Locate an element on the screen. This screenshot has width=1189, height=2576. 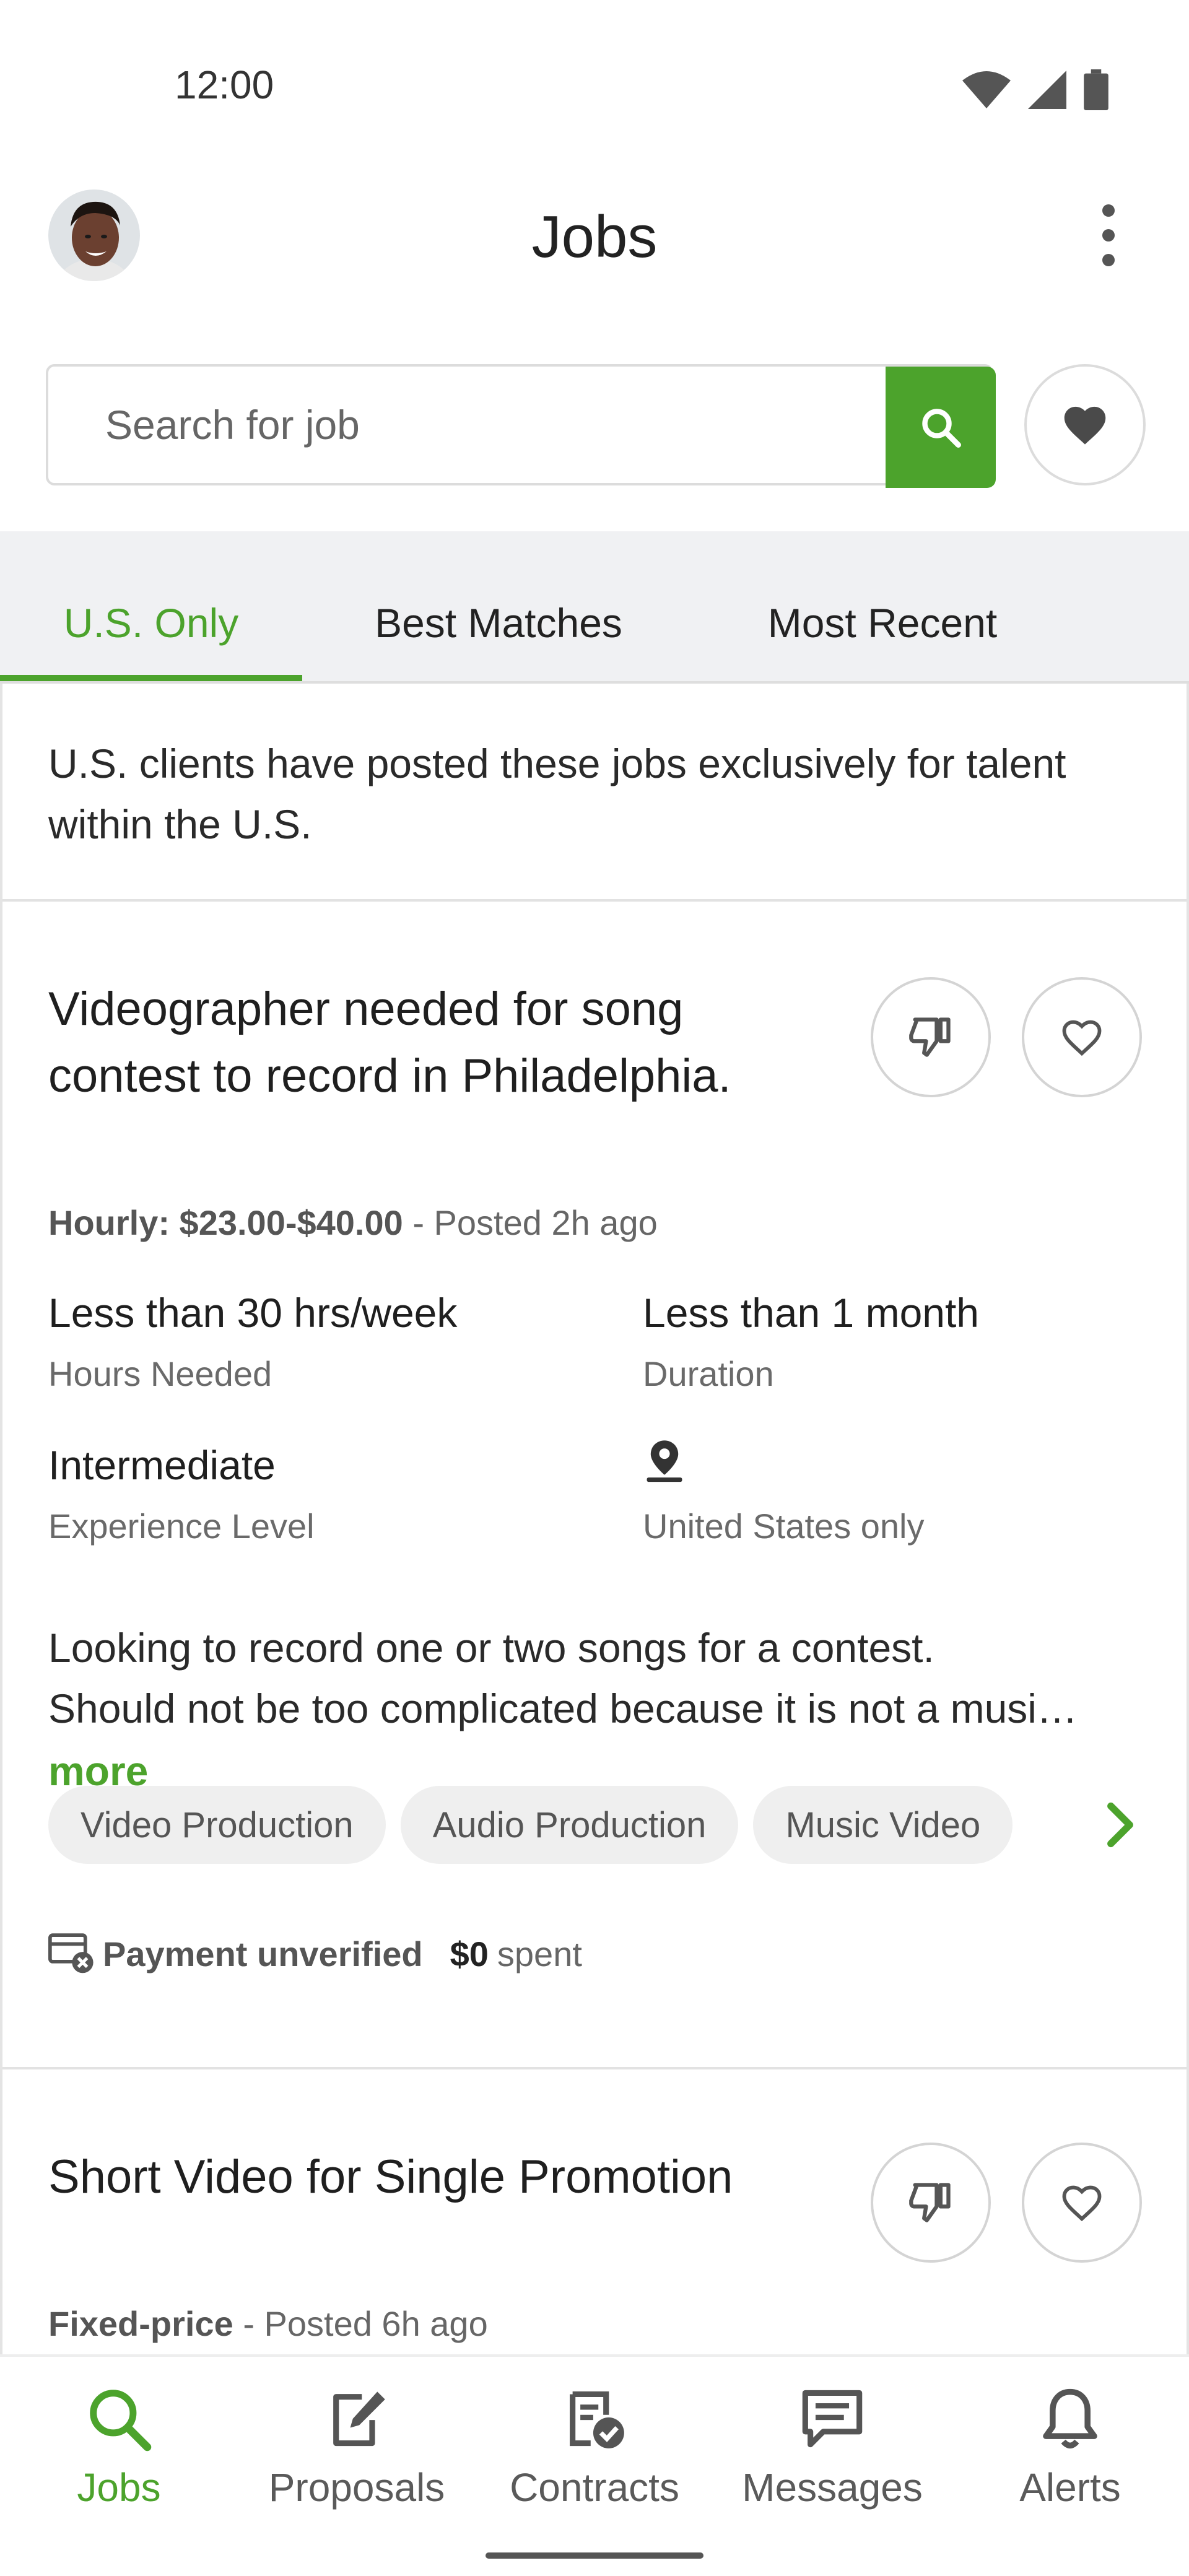
app-header: Jobs is located at coordinates (594, 241).